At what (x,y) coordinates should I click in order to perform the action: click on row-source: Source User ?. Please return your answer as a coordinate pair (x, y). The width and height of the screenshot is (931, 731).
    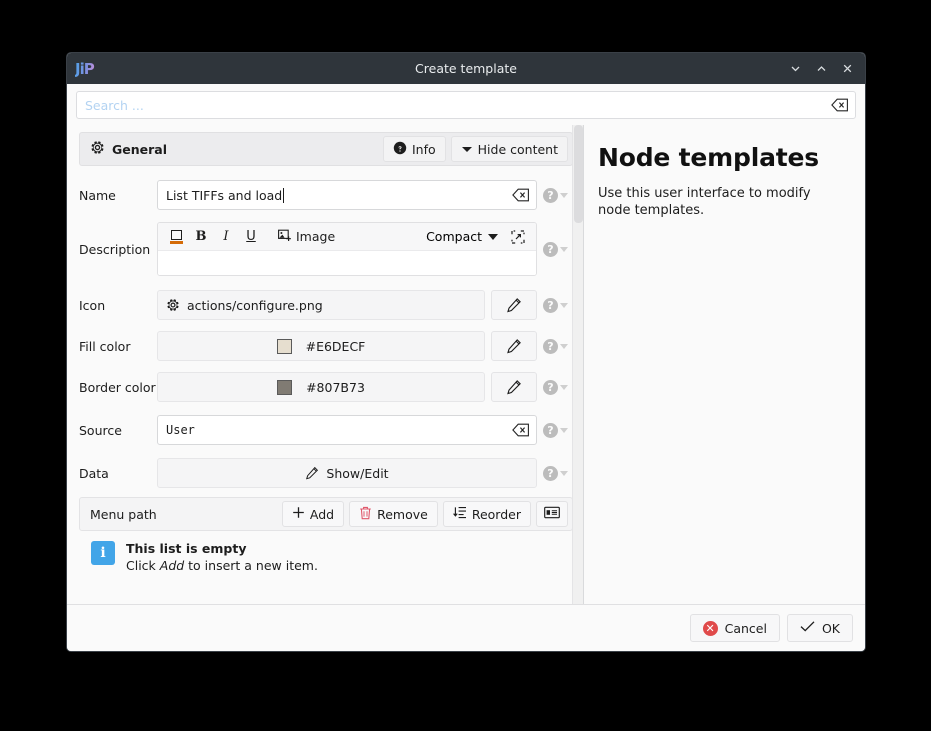
    Looking at the image, I should click on (325, 430).